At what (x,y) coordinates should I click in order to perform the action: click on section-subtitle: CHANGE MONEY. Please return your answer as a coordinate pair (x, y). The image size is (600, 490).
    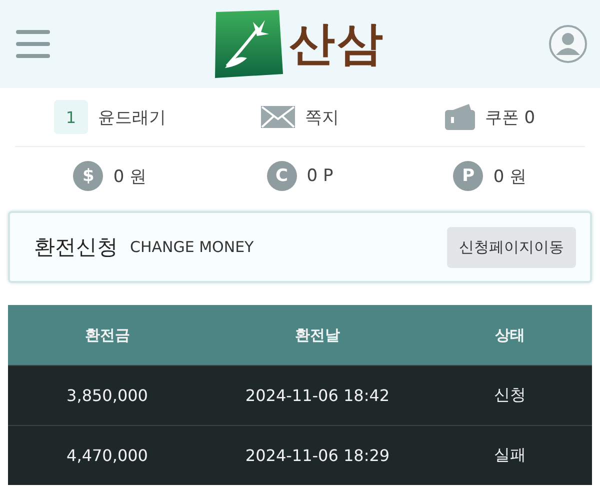
    Looking at the image, I should click on (192, 247).